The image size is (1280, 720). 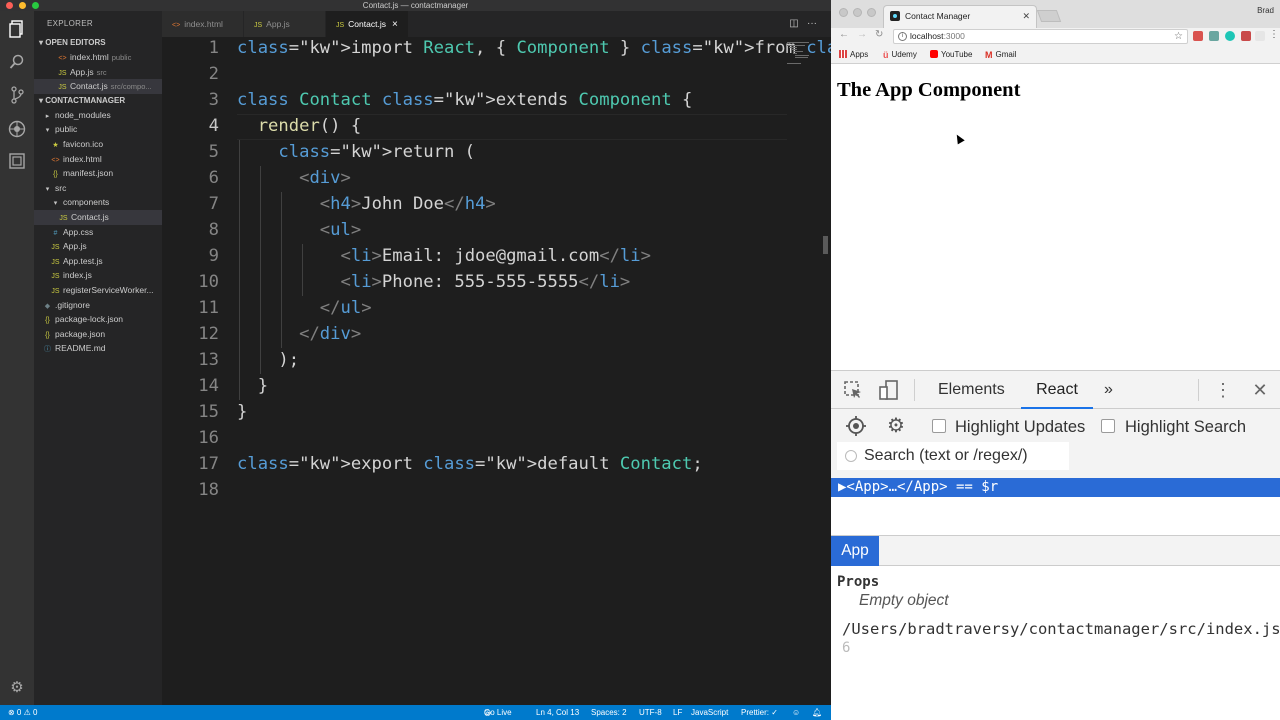 I want to click on browser-tab: Contact Manager ✕, so click(x=960, y=16).